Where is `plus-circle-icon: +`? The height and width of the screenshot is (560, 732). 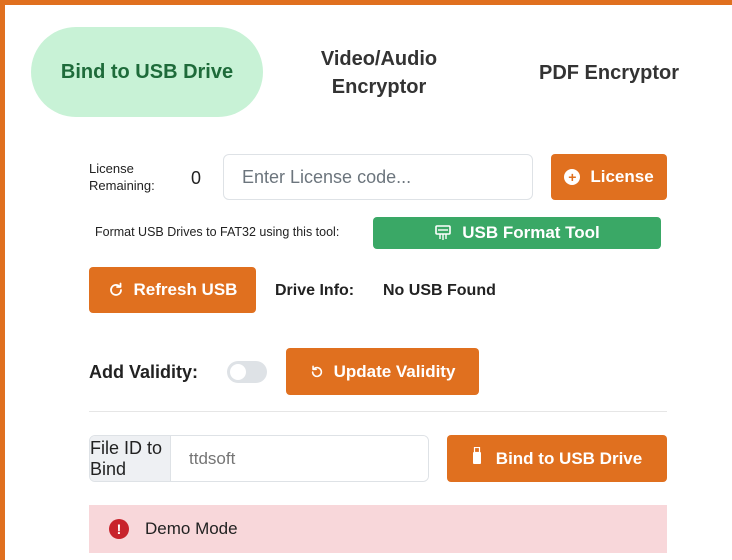 plus-circle-icon: + is located at coordinates (572, 177).